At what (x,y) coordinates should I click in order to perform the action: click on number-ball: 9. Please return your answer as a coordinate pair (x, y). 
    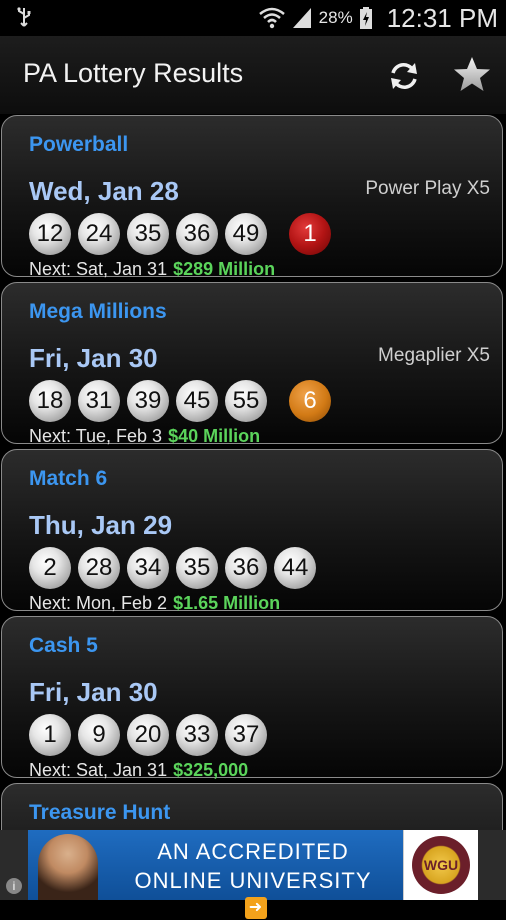
    Looking at the image, I should click on (99, 735).